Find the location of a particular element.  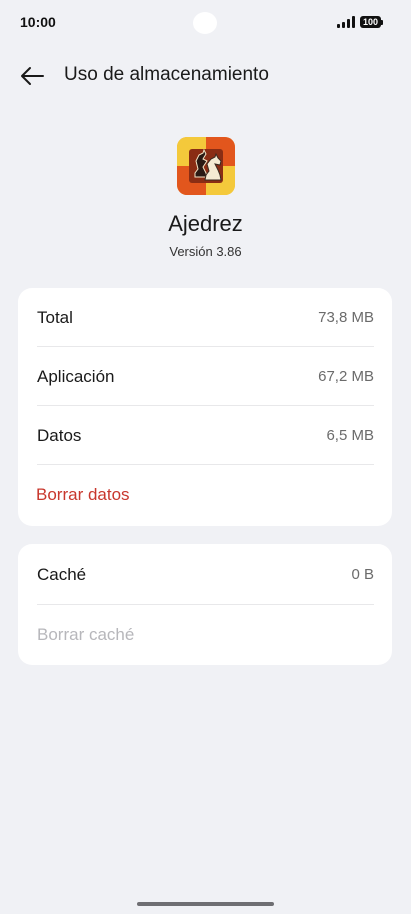

battery-icon: 100 is located at coordinates (371, 22).